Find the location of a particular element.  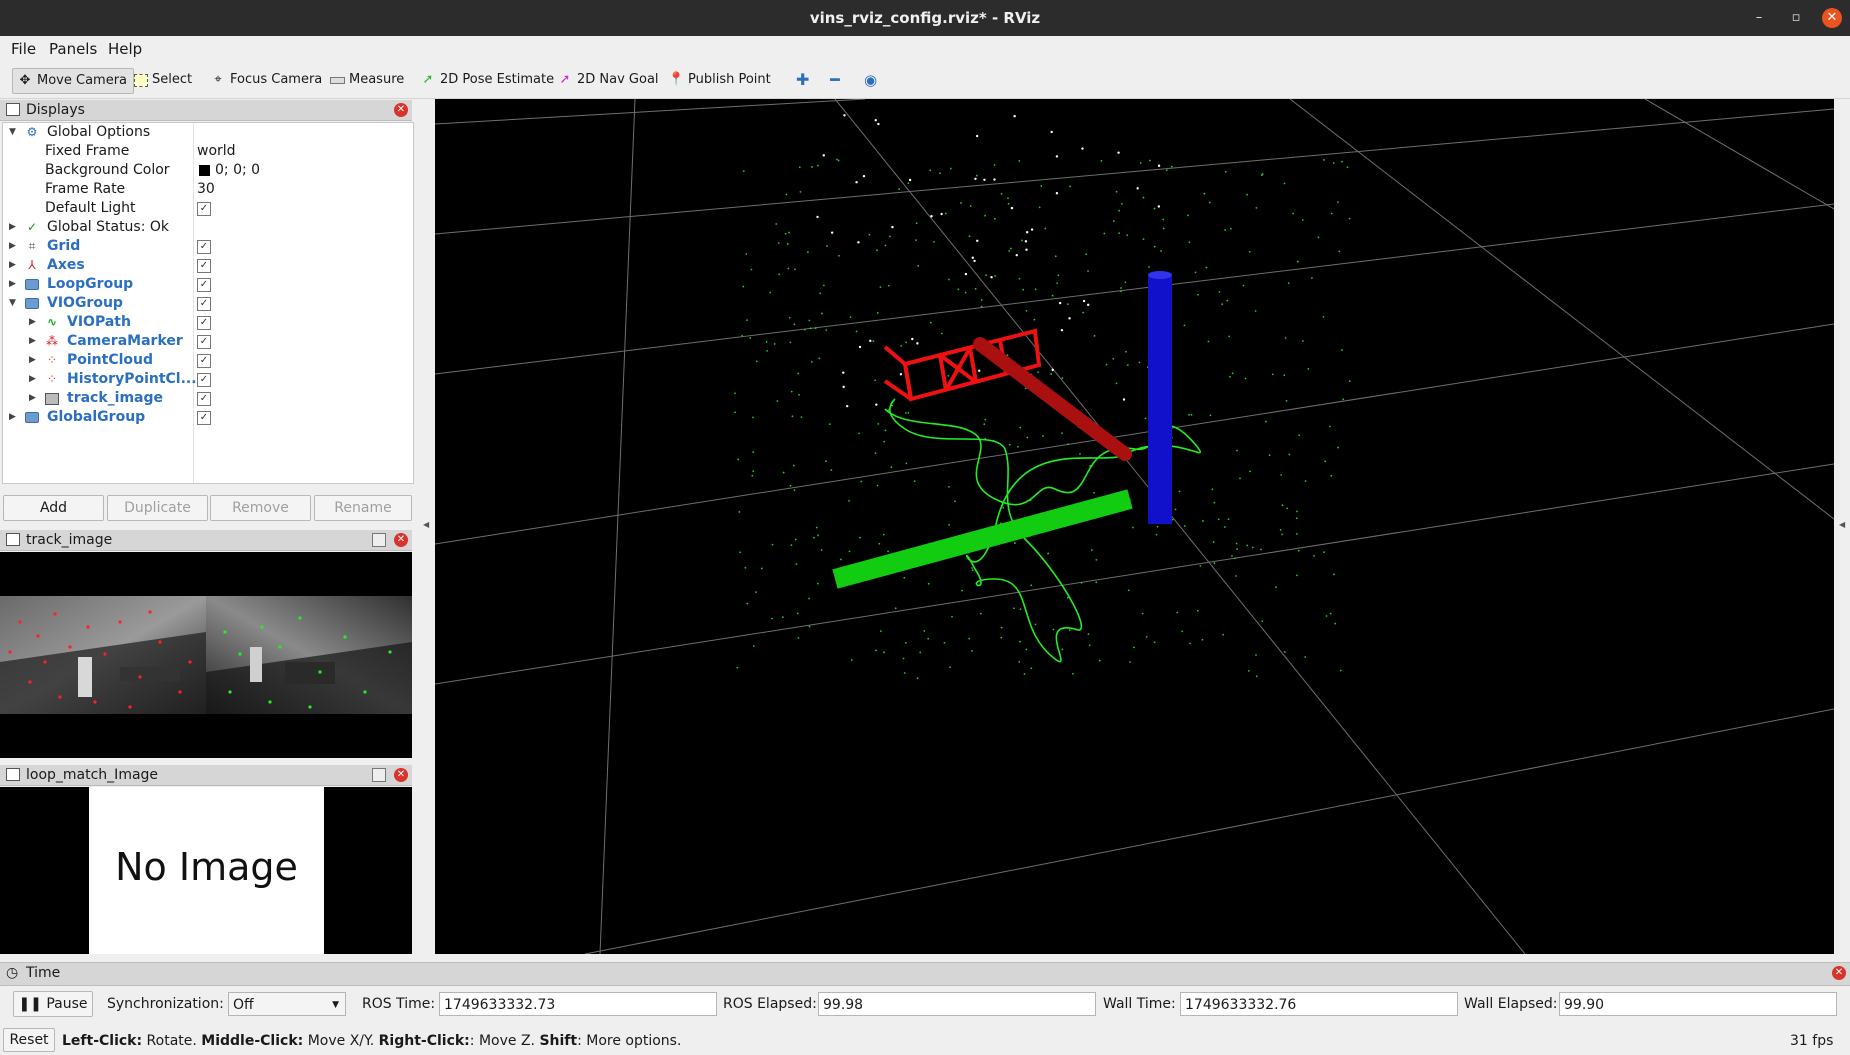

tree-row-frame-rate: Frame Rate 30 is located at coordinates (208, 189).